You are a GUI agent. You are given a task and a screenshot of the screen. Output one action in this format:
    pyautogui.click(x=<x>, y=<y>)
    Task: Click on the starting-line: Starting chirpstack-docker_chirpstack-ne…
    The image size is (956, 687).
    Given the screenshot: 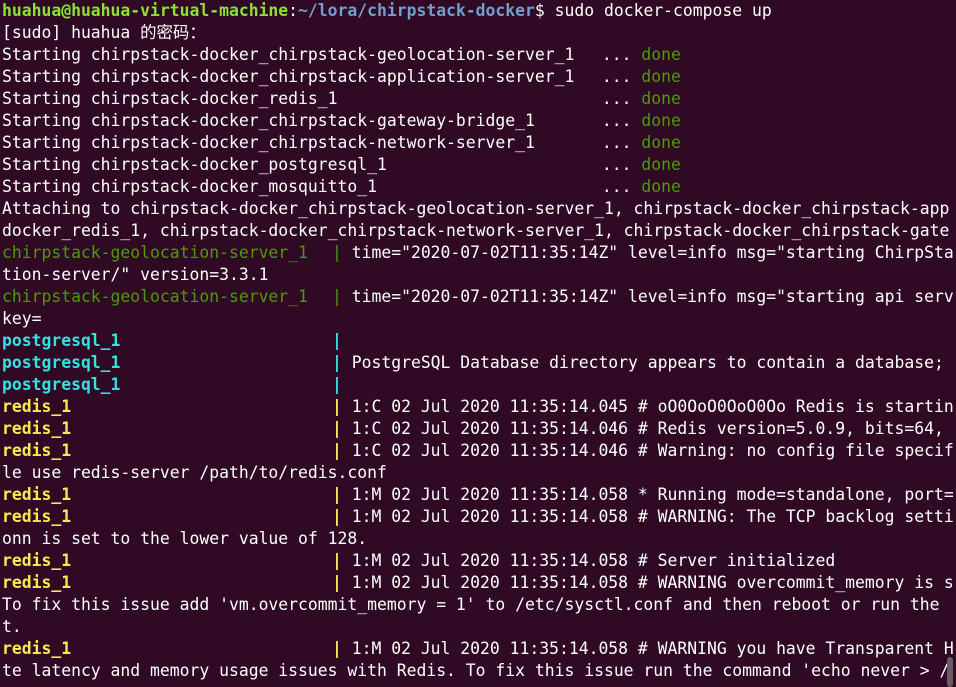 What is the action you would take?
    pyautogui.click(x=479, y=143)
    